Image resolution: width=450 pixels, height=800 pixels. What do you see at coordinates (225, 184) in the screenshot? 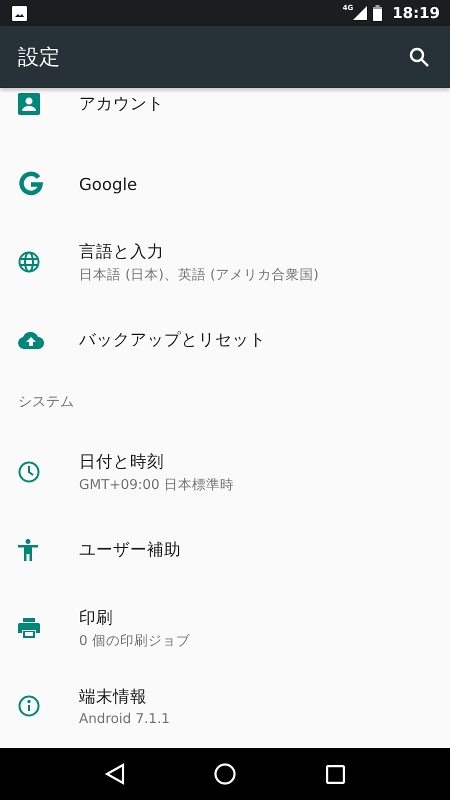
I see `settings-item: Google` at bounding box center [225, 184].